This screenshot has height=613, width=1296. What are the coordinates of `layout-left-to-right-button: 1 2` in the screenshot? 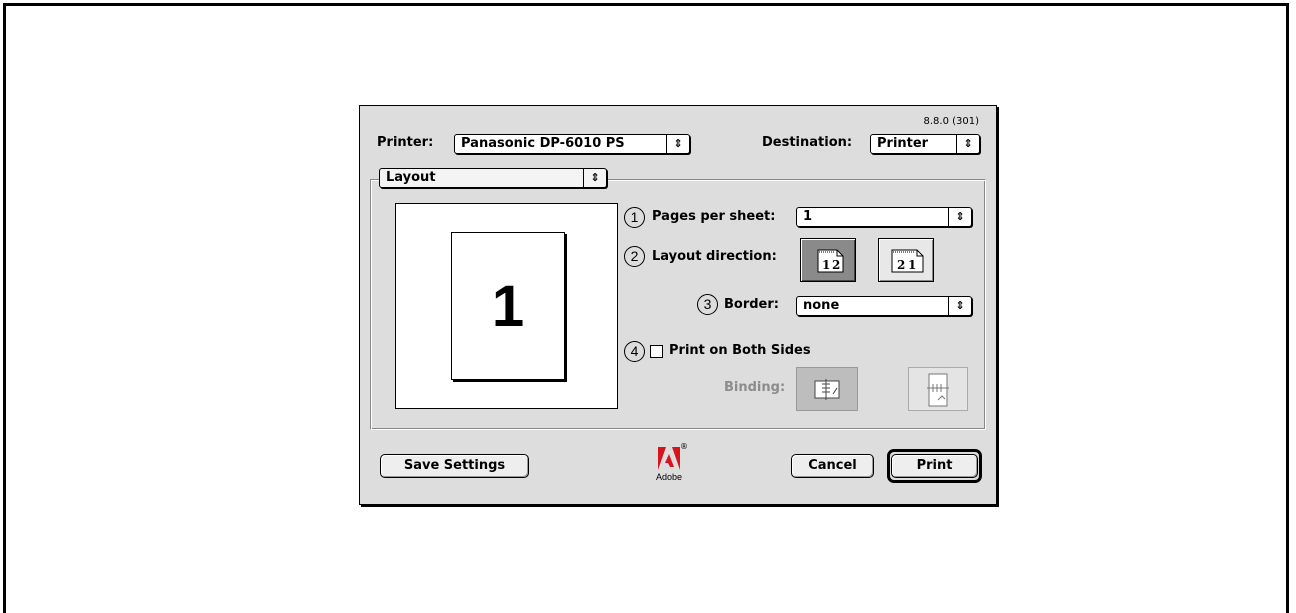 It's located at (828, 260).